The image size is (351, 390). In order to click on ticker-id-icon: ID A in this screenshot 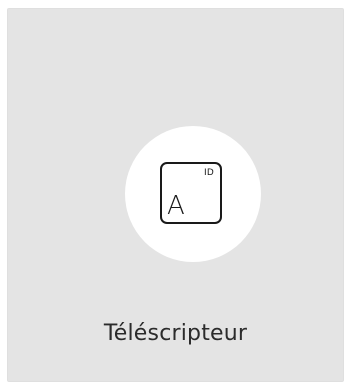, I will do `click(191, 193)`.